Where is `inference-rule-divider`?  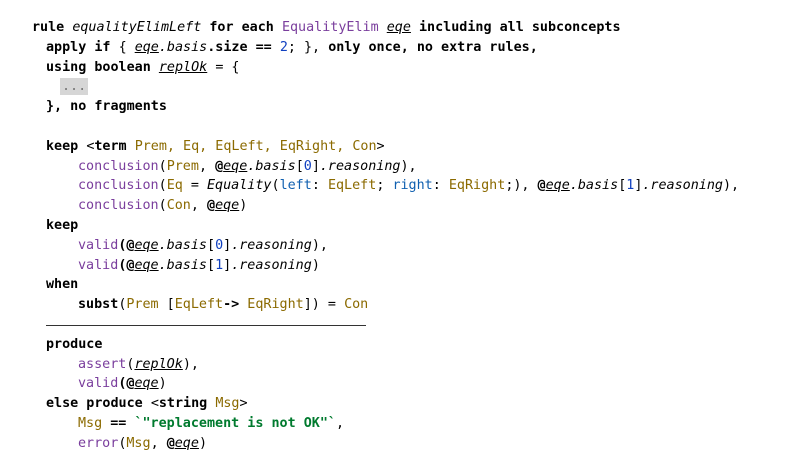
inference-rule-divider is located at coordinates (206, 325).